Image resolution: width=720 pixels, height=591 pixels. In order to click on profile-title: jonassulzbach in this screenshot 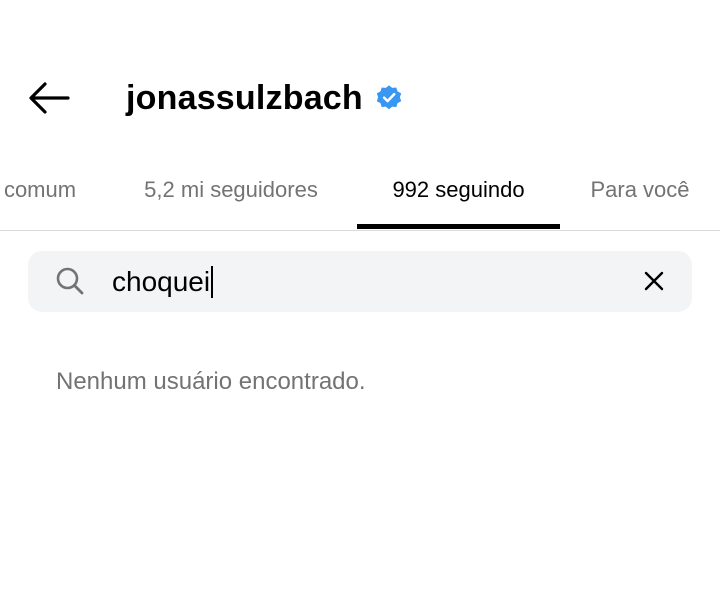, I will do `click(264, 98)`.